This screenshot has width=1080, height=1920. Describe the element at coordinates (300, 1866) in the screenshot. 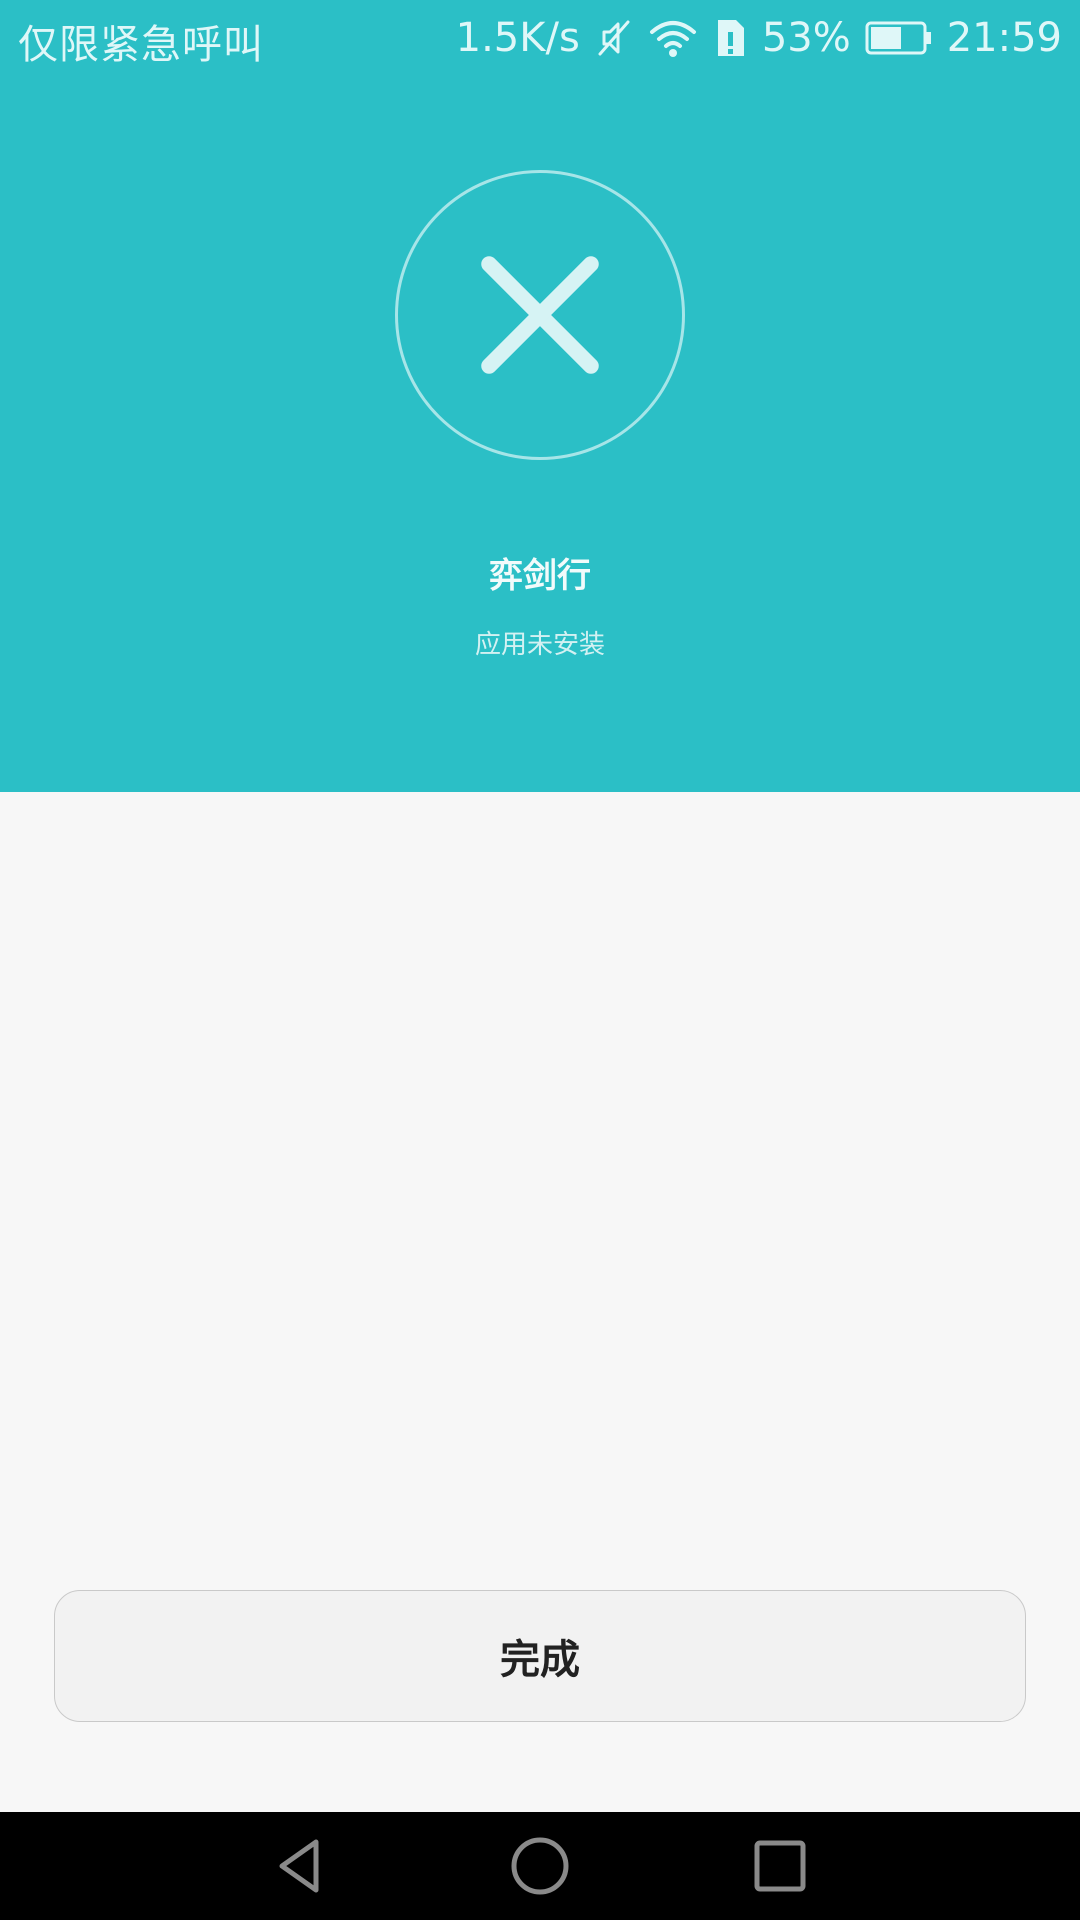

I see `back-icon` at that location.